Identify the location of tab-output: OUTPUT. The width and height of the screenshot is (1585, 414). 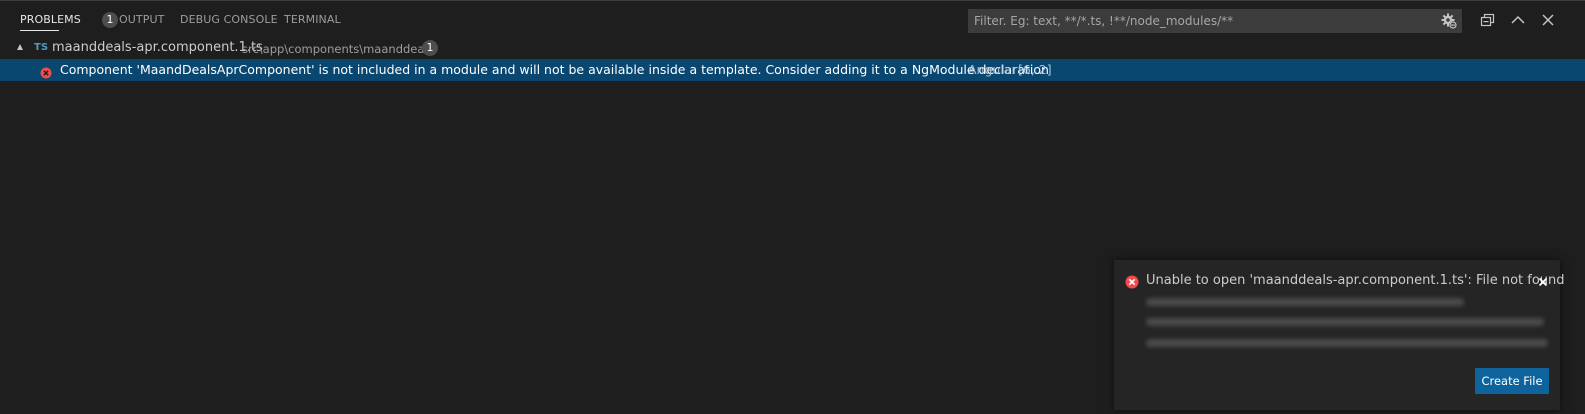
(141, 19).